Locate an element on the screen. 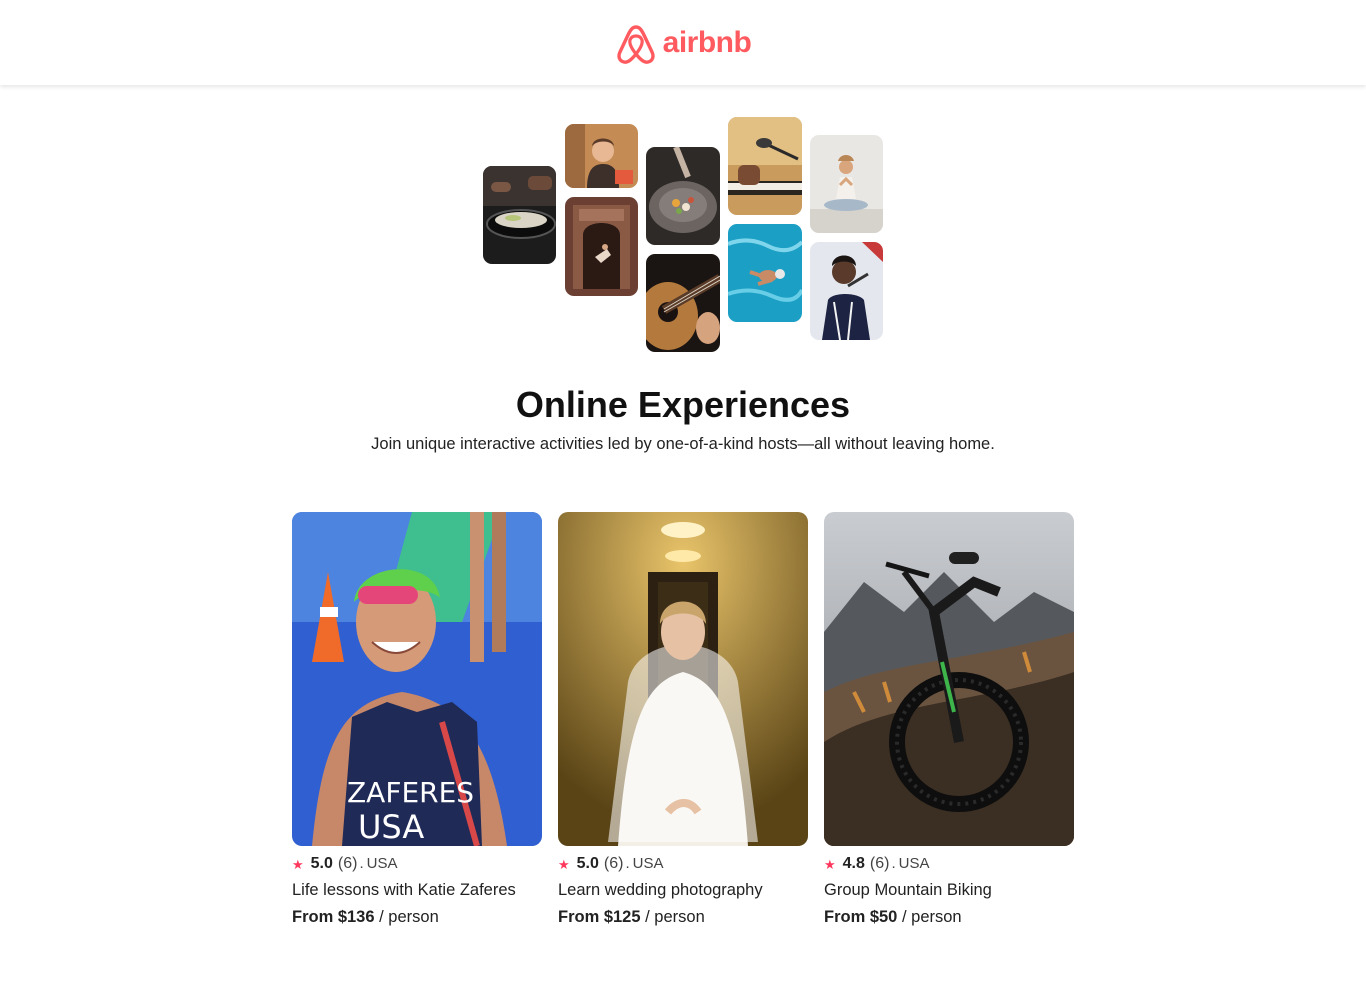 The image size is (1366, 984). mountain-bike-photo is located at coordinates (949, 679).